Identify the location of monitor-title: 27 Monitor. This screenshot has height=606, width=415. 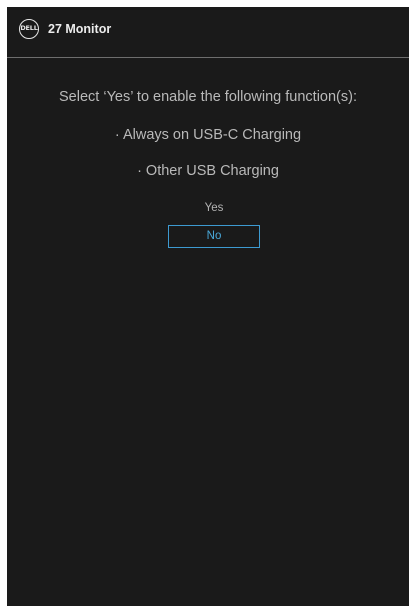
(80, 29).